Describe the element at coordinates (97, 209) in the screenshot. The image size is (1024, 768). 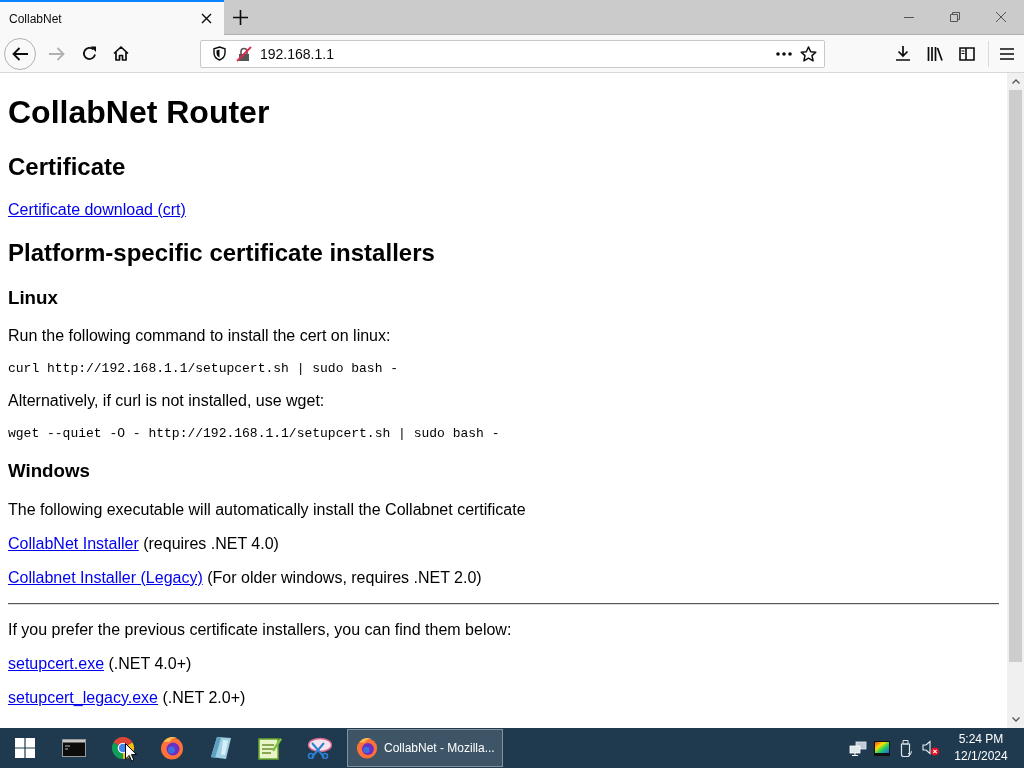
I see `download-link: Certificate download (crt)` at that location.